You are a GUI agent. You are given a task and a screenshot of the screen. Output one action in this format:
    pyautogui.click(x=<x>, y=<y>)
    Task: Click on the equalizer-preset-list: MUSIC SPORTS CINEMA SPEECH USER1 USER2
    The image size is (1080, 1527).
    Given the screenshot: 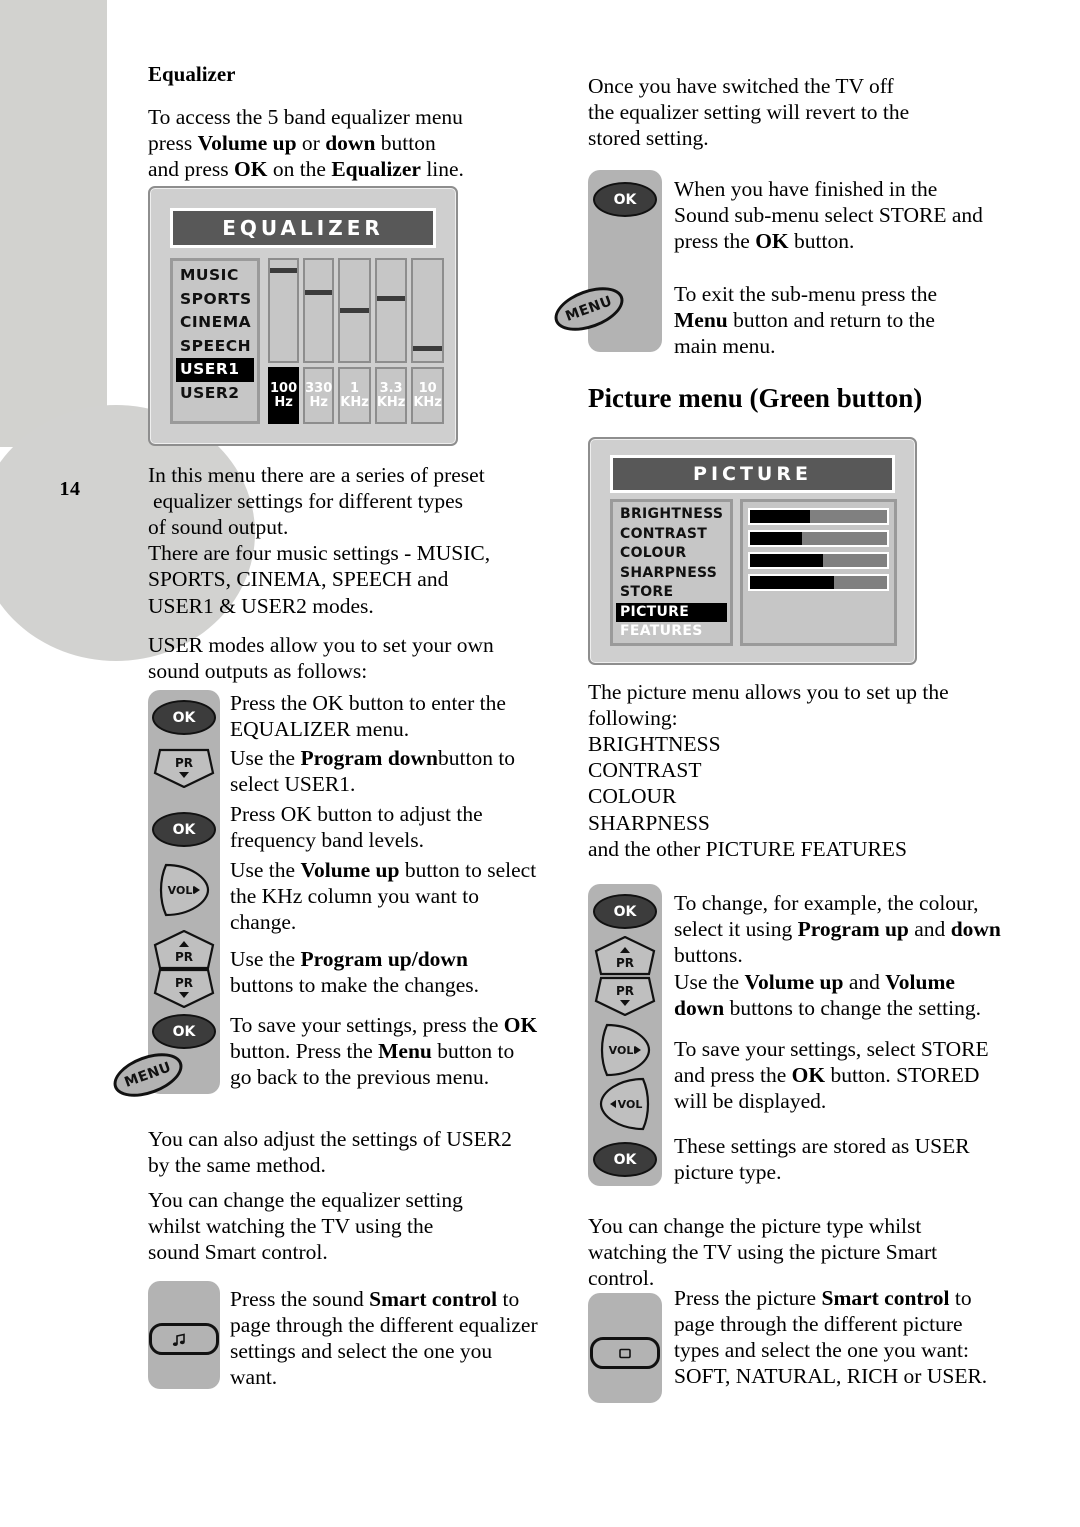 What is the action you would take?
    pyautogui.click(x=215, y=341)
    